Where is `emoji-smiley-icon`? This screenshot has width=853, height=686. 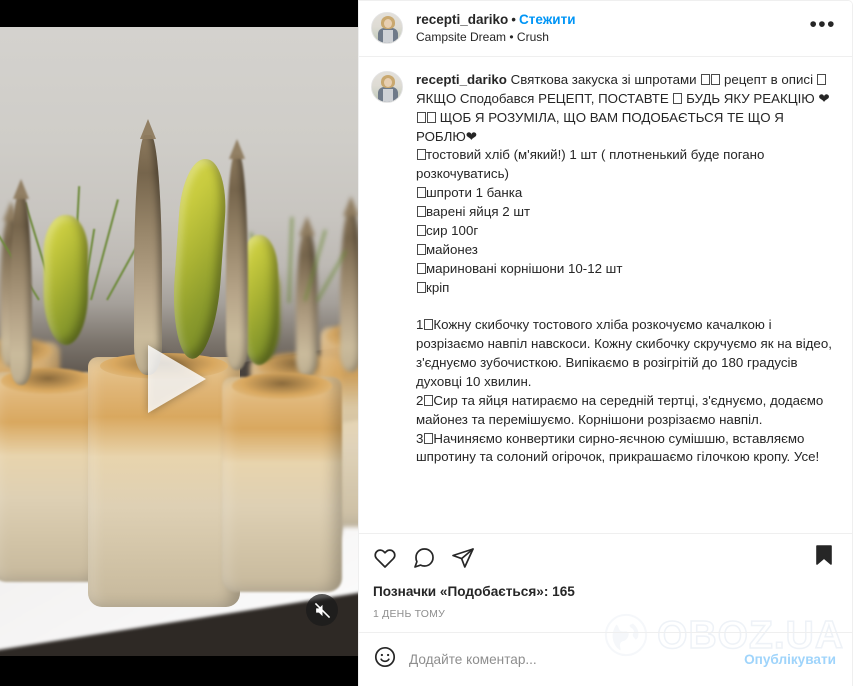
emoji-smiley-icon is located at coordinates (385, 659).